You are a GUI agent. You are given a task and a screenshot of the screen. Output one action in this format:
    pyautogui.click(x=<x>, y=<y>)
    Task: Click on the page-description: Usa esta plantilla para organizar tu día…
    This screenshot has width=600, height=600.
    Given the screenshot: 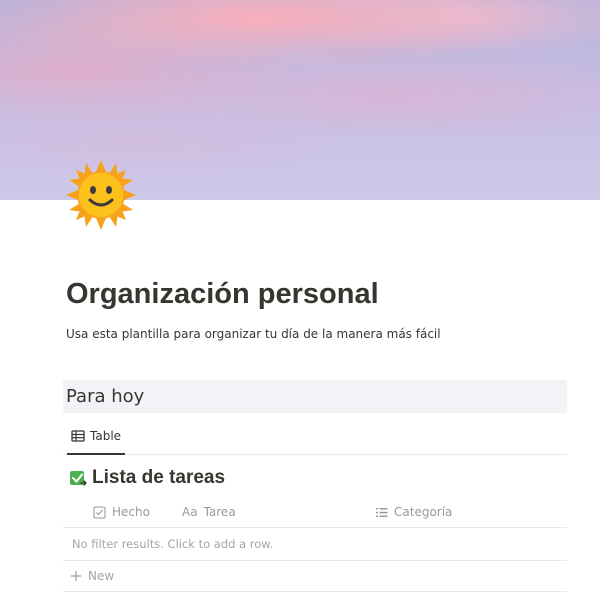 What is the action you would take?
    pyautogui.click(x=253, y=334)
    